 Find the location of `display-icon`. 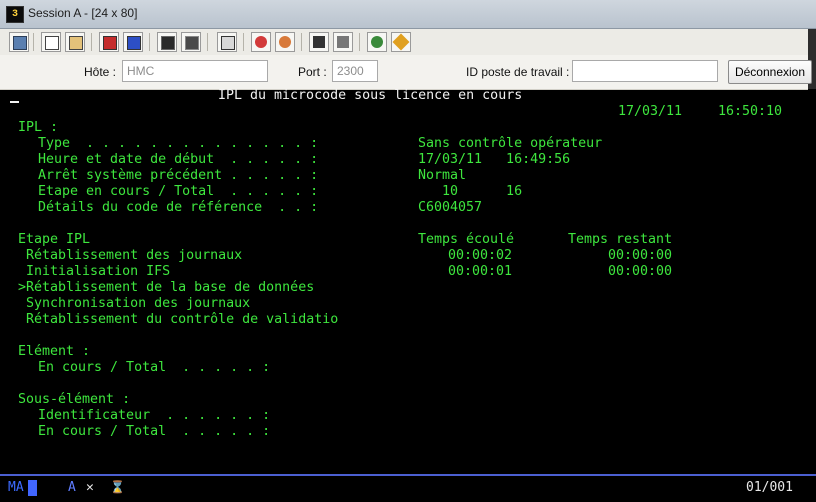

display-icon is located at coordinates (167, 42).